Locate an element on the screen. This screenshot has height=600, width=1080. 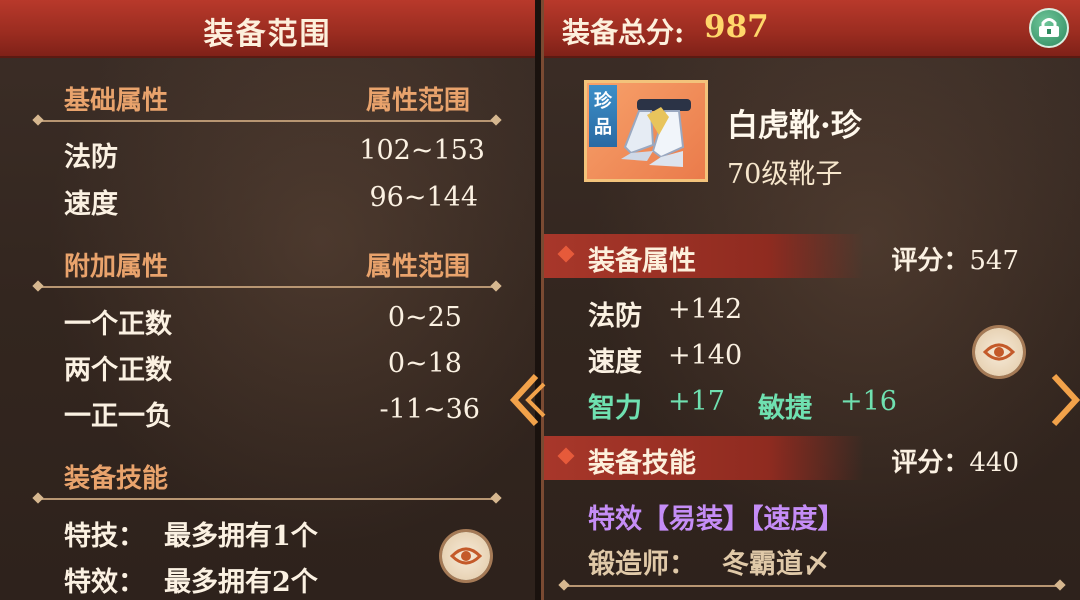
item-icon-frame: 珍 品 is located at coordinates (646, 131).